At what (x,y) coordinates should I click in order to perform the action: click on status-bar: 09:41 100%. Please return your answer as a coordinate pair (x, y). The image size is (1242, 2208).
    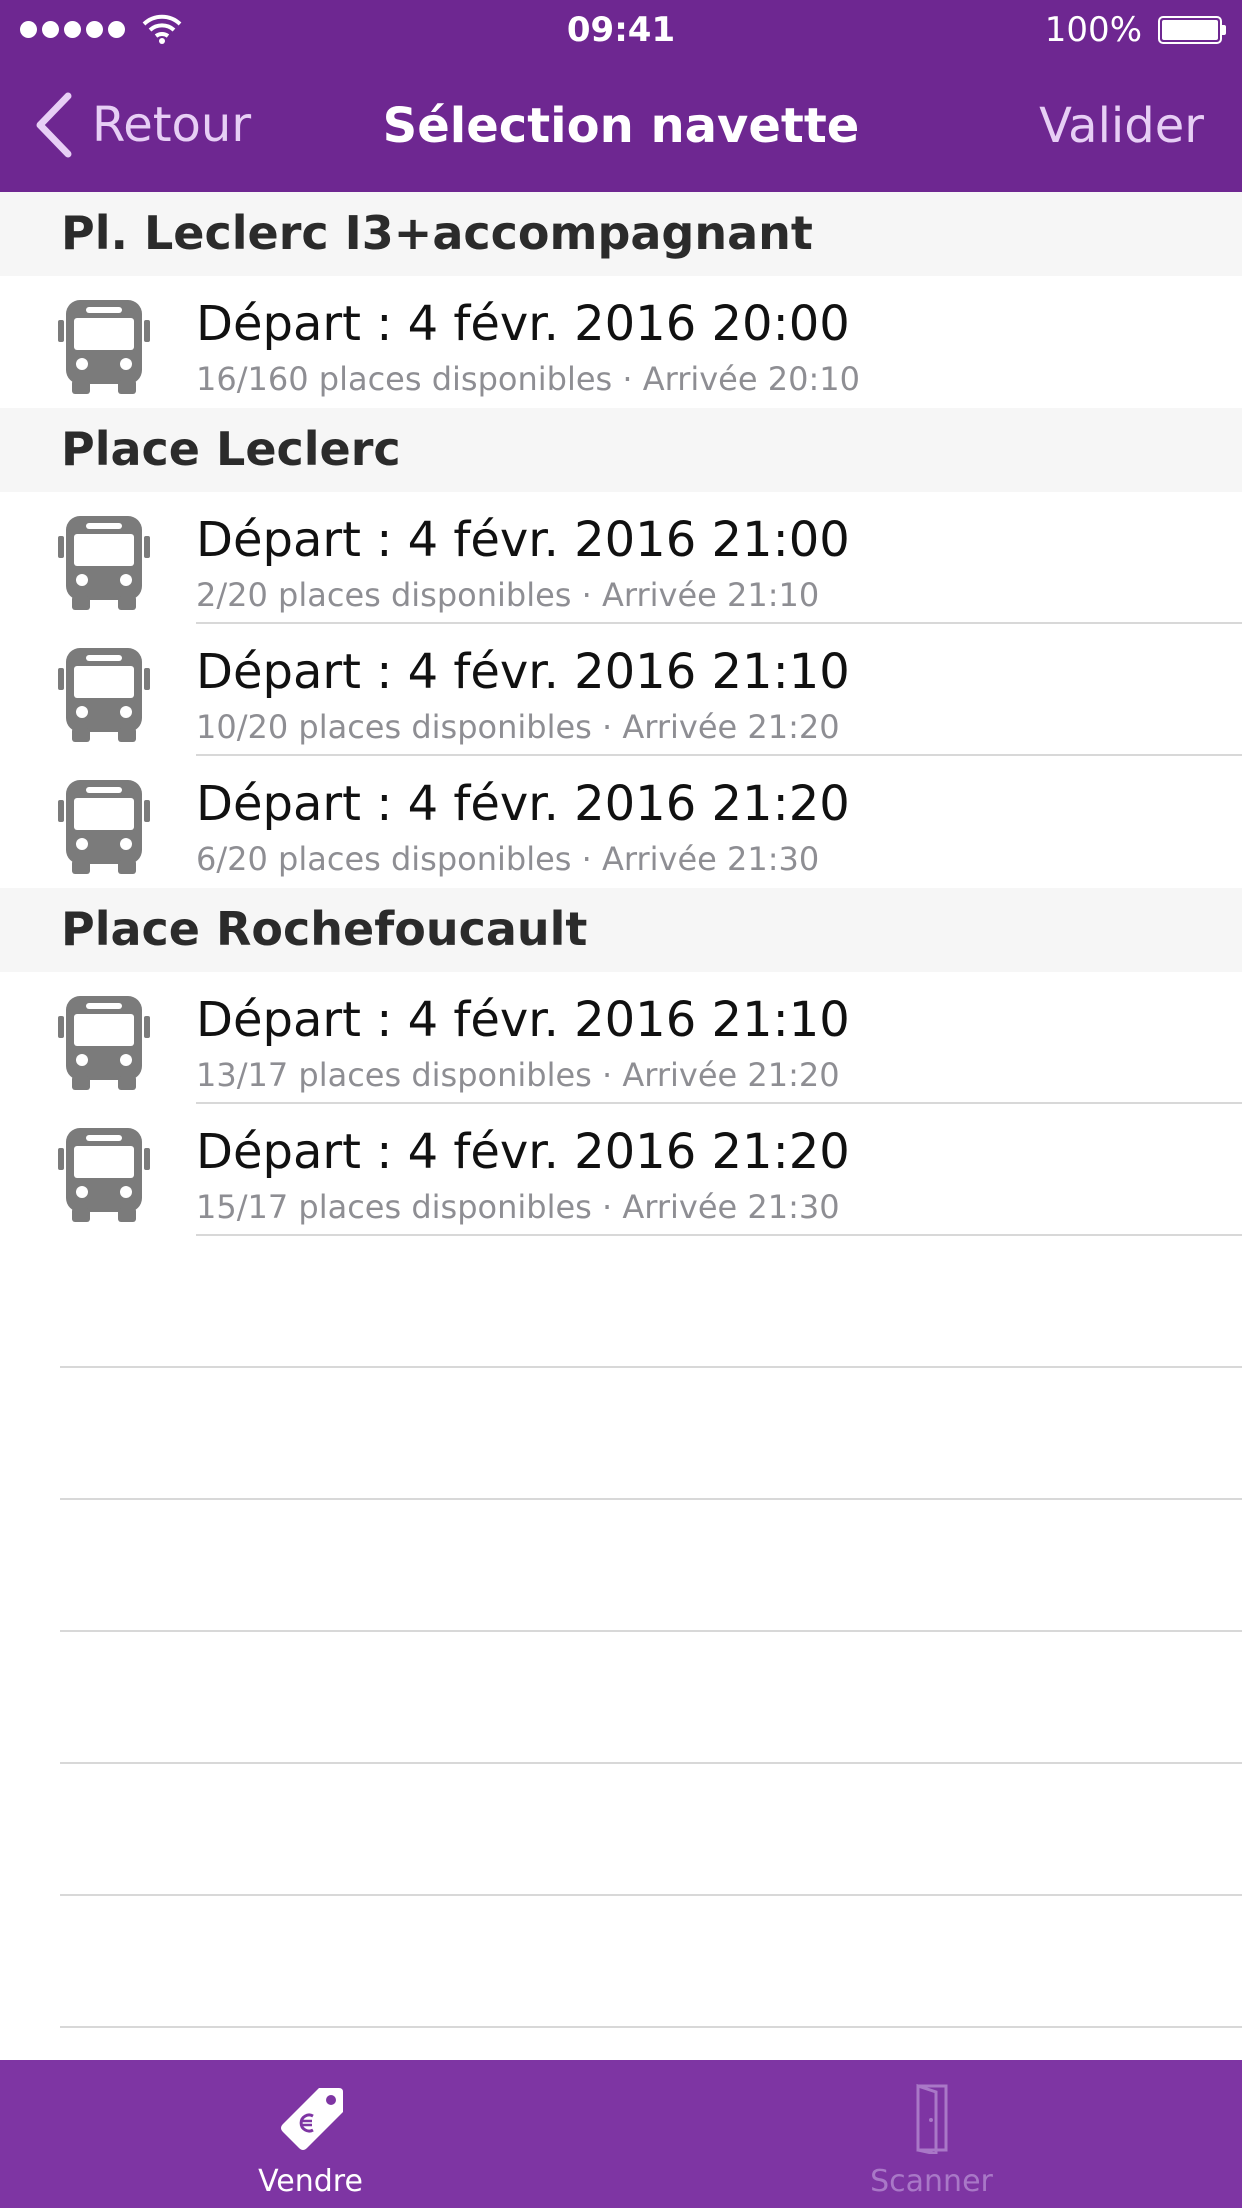
    Looking at the image, I should click on (621, 31).